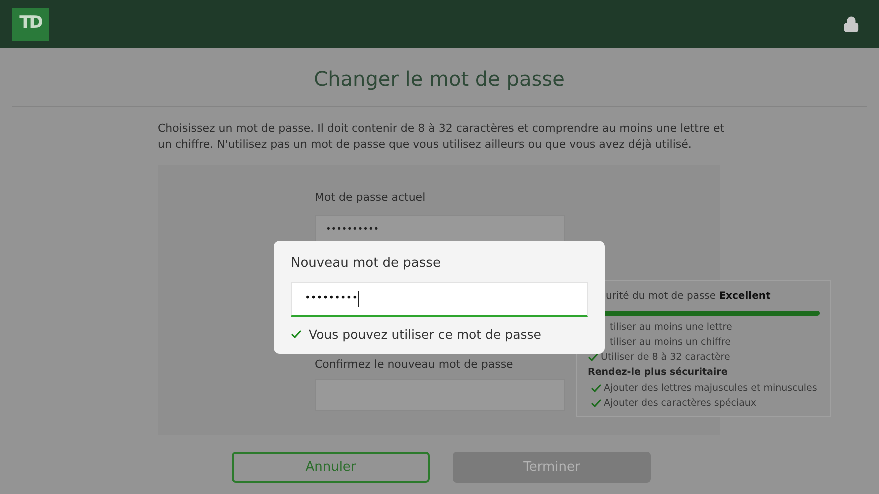  Describe the element at coordinates (30, 24) in the screenshot. I see `logo: TD` at that location.